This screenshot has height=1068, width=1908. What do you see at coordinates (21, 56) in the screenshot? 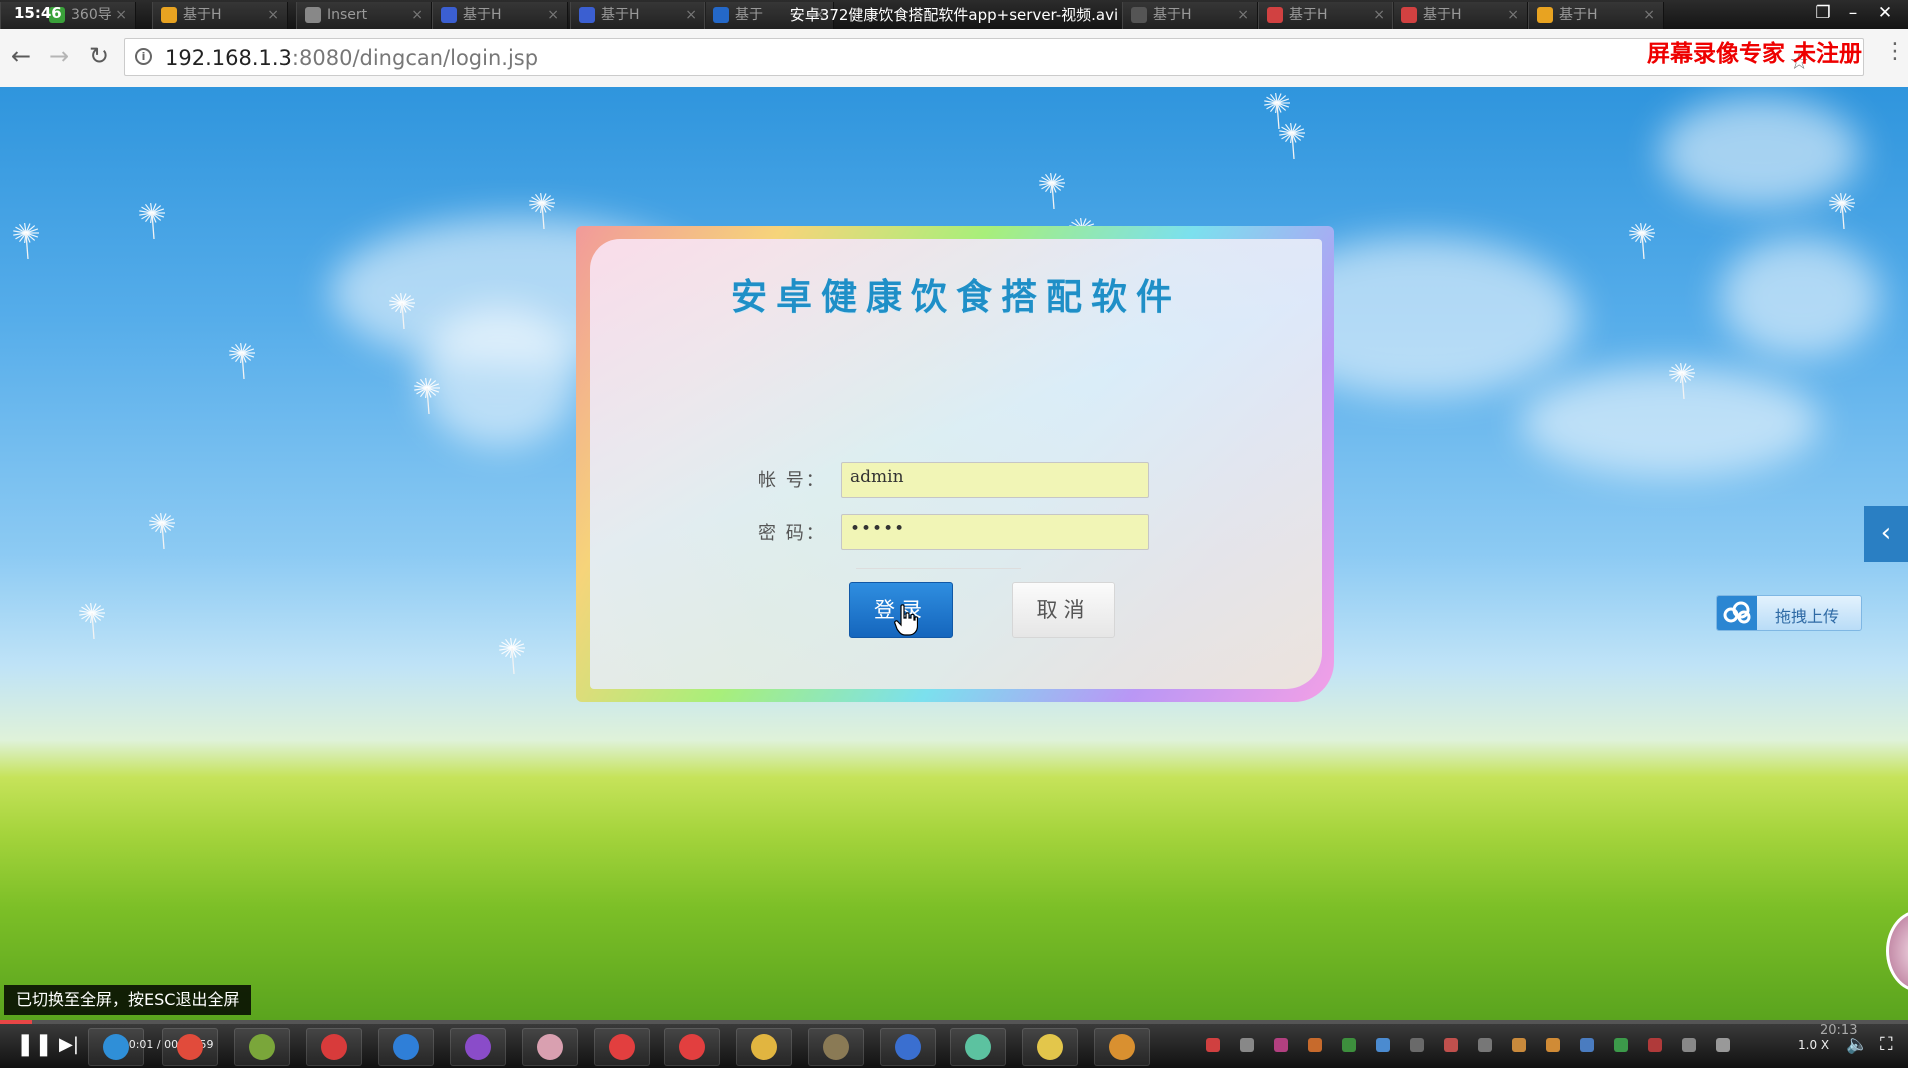
I see `back-arrow-icon: ←` at bounding box center [21, 56].